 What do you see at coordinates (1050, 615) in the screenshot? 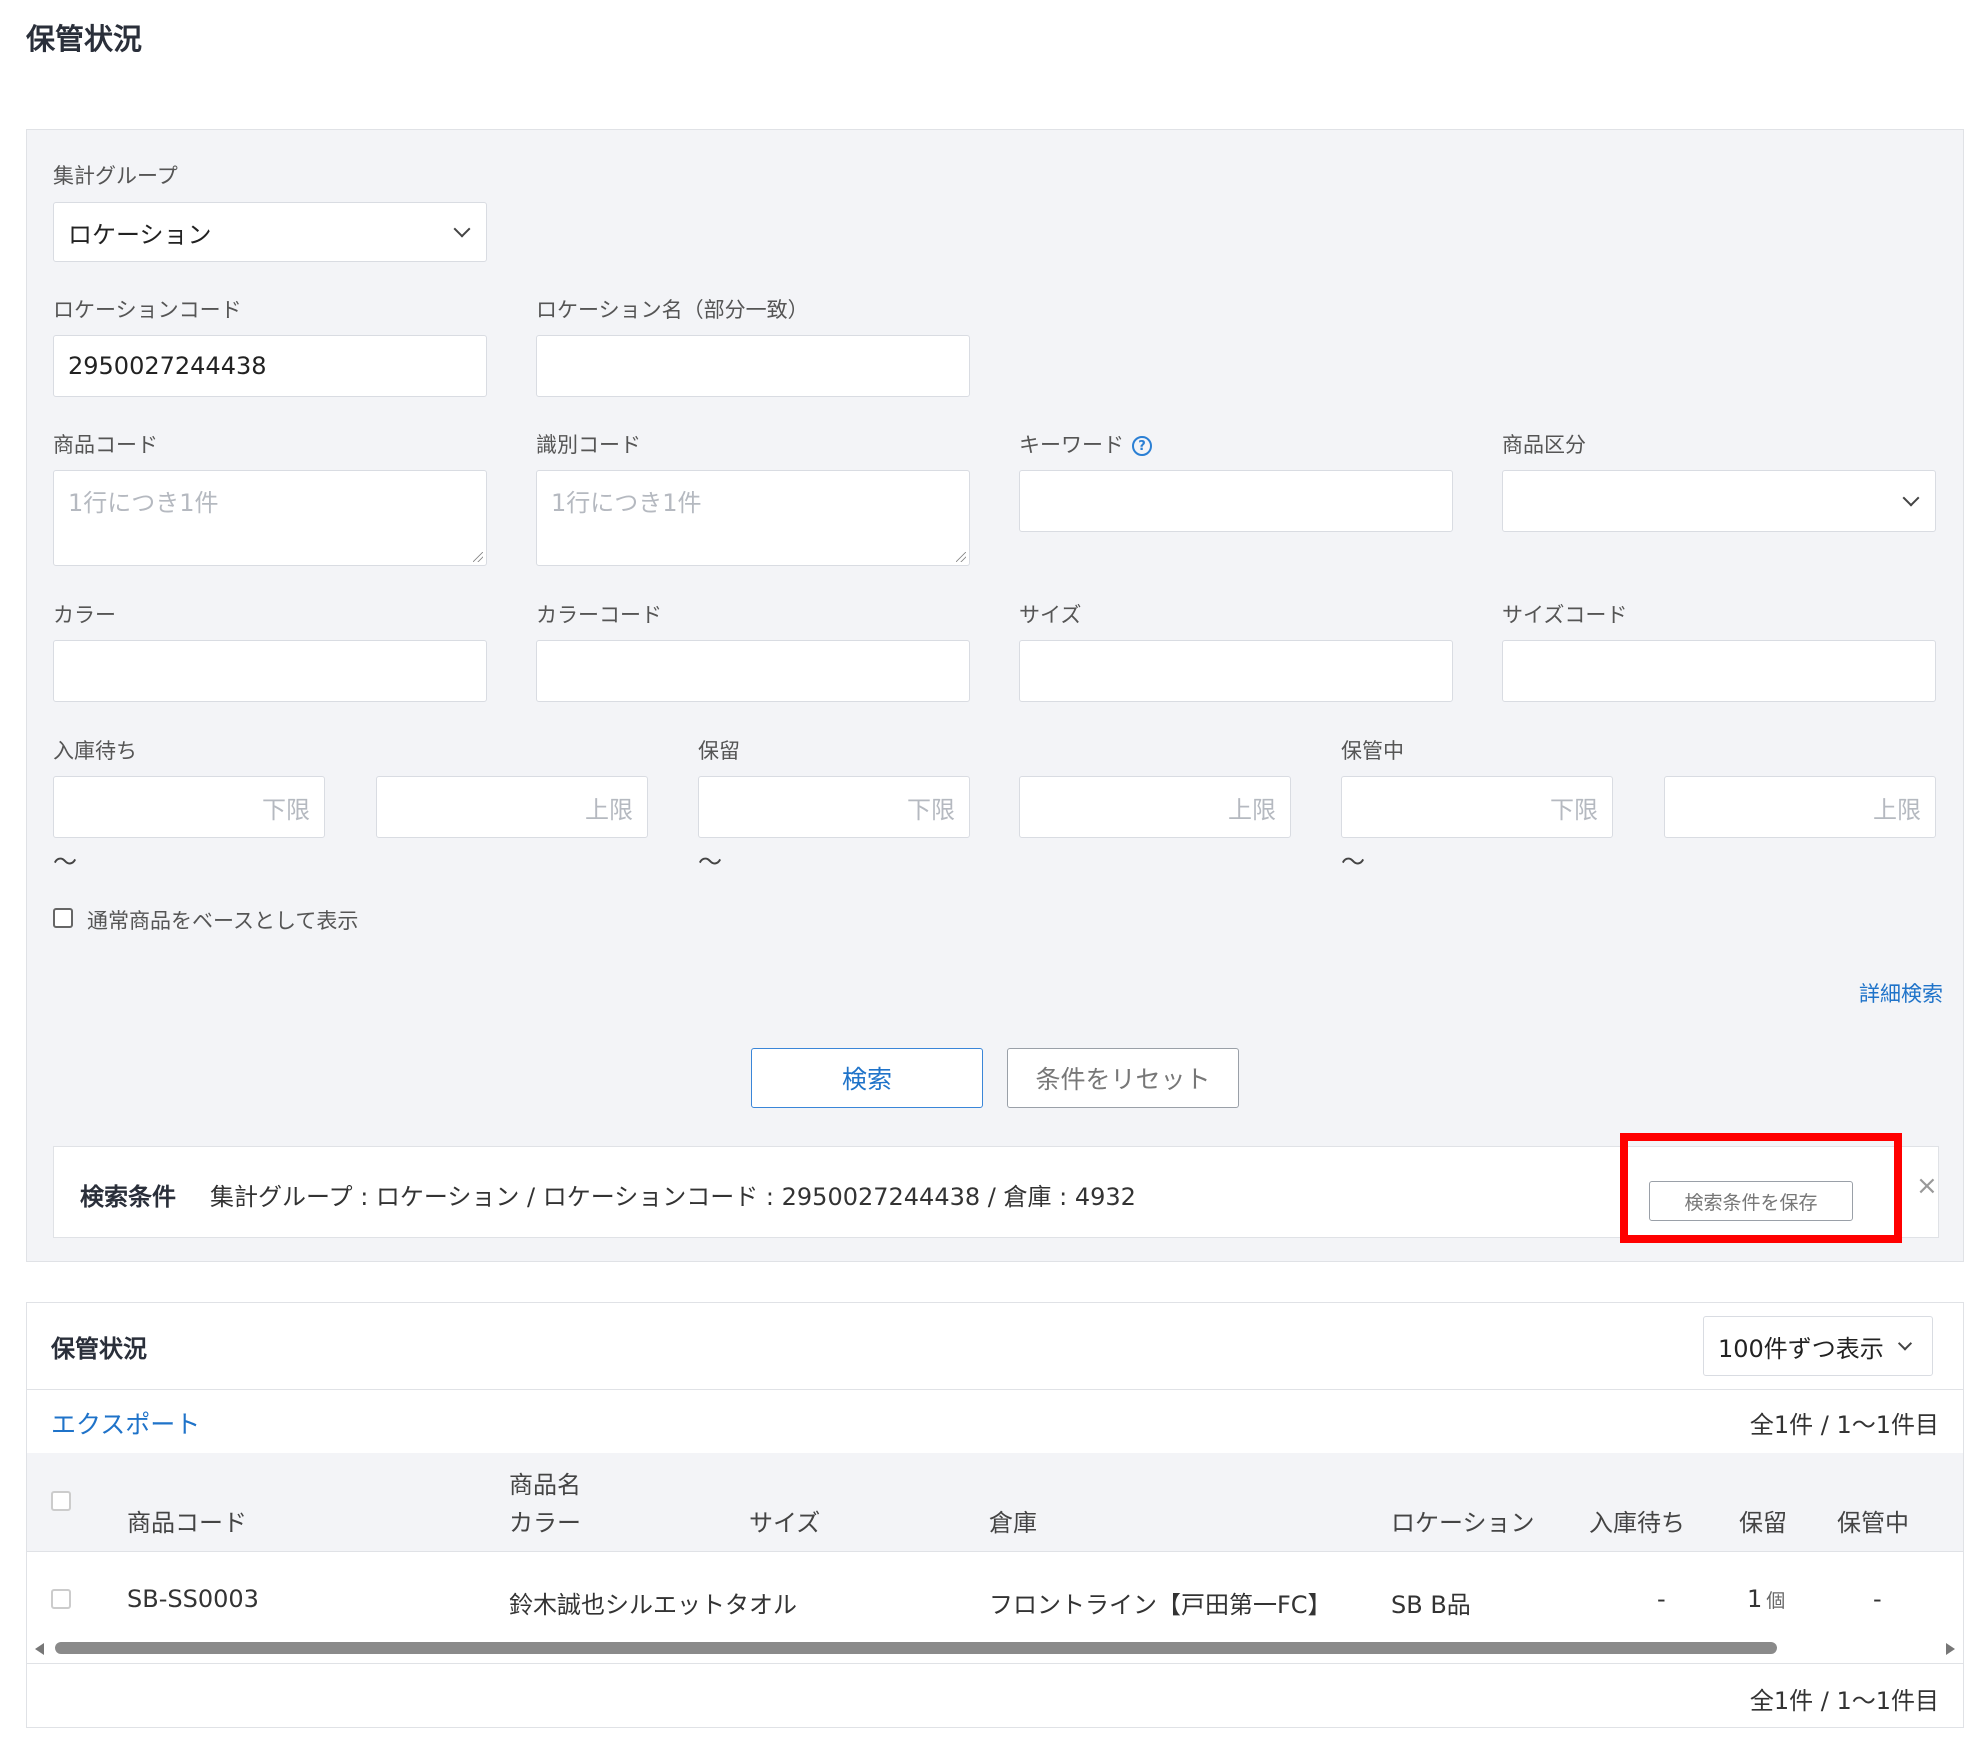
I see `size-label: サイズ` at bounding box center [1050, 615].